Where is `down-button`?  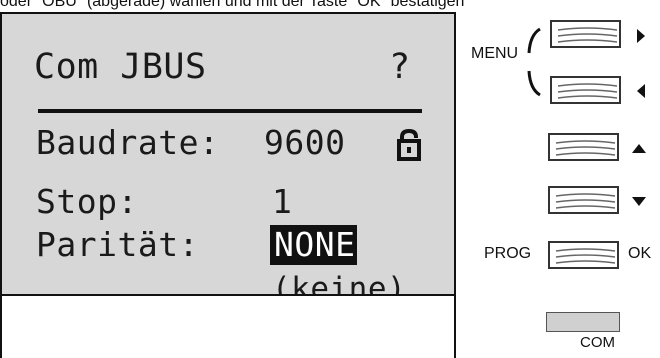 down-button is located at coordinates (583, 200).